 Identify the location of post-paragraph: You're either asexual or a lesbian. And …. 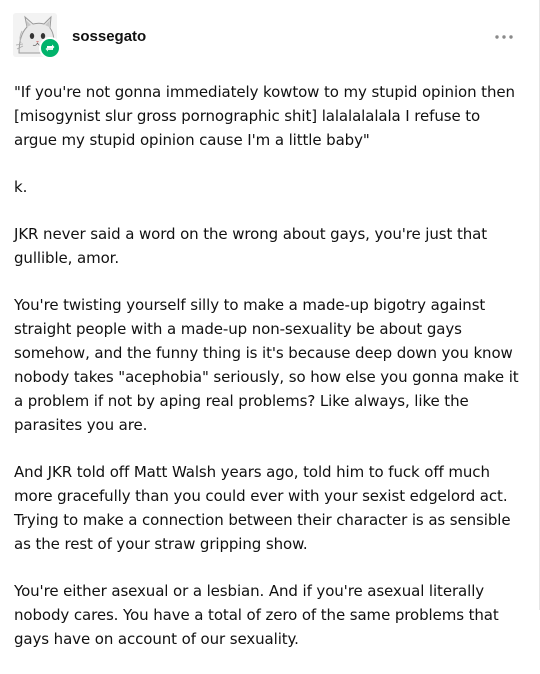
(256, 615).